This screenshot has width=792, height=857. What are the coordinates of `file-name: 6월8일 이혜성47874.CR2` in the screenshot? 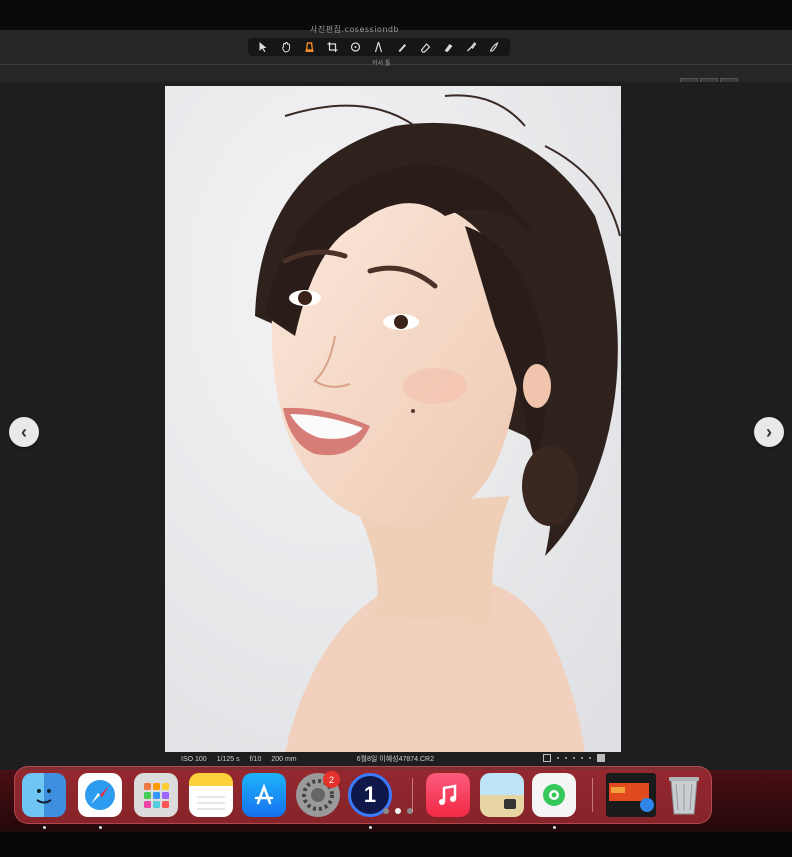 It's located at (395, 759).